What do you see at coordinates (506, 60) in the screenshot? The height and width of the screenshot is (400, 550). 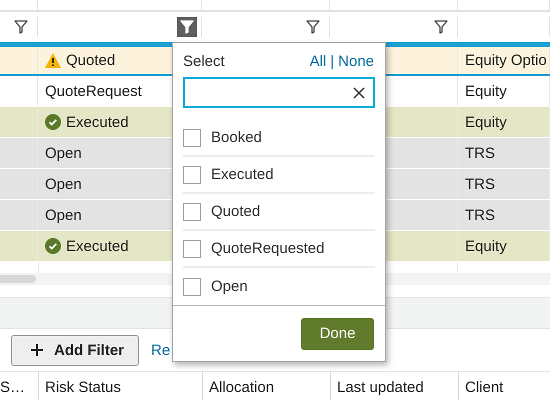 I see `table-cell: Equity Optio` at bounding box center [506, 60].